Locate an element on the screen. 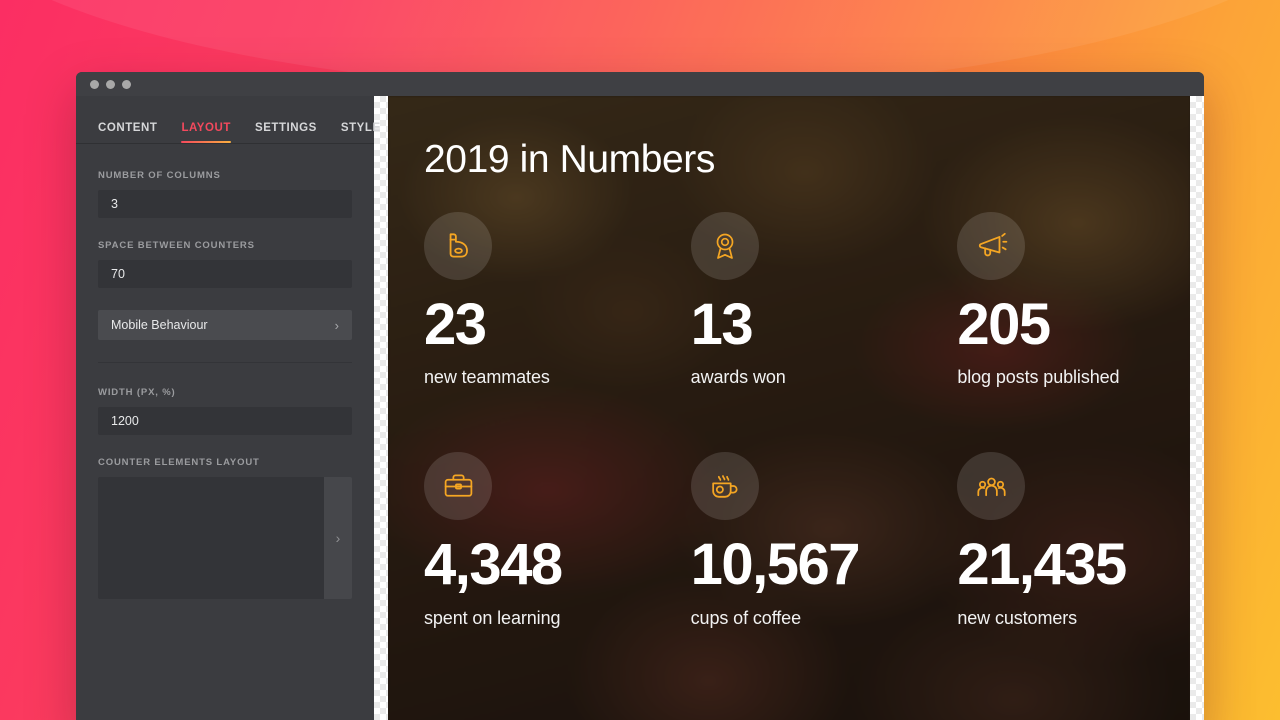 The height and width of the screenshot is (720, 1280). field-space-between-counters: SPACE BETWEEN COUNTERS 70 is located at coordinates (225, 264).